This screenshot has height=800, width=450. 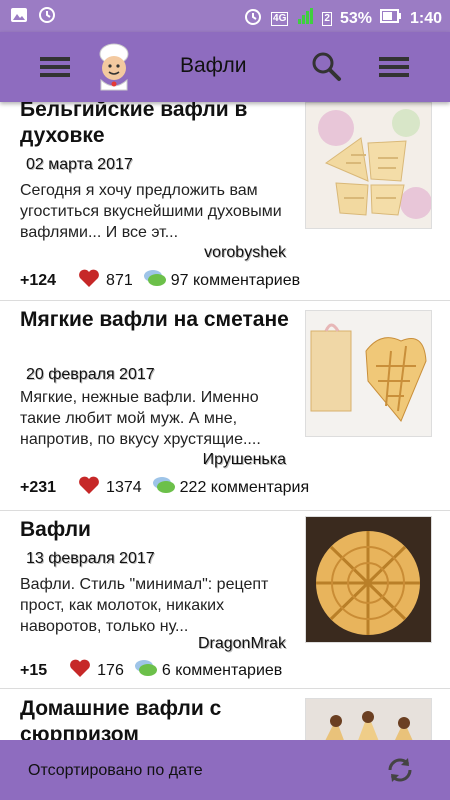 What do you see at coordinates (34, 670) in the screenshot?
I see `rating-count: +15` at bounding box center [34, 670].